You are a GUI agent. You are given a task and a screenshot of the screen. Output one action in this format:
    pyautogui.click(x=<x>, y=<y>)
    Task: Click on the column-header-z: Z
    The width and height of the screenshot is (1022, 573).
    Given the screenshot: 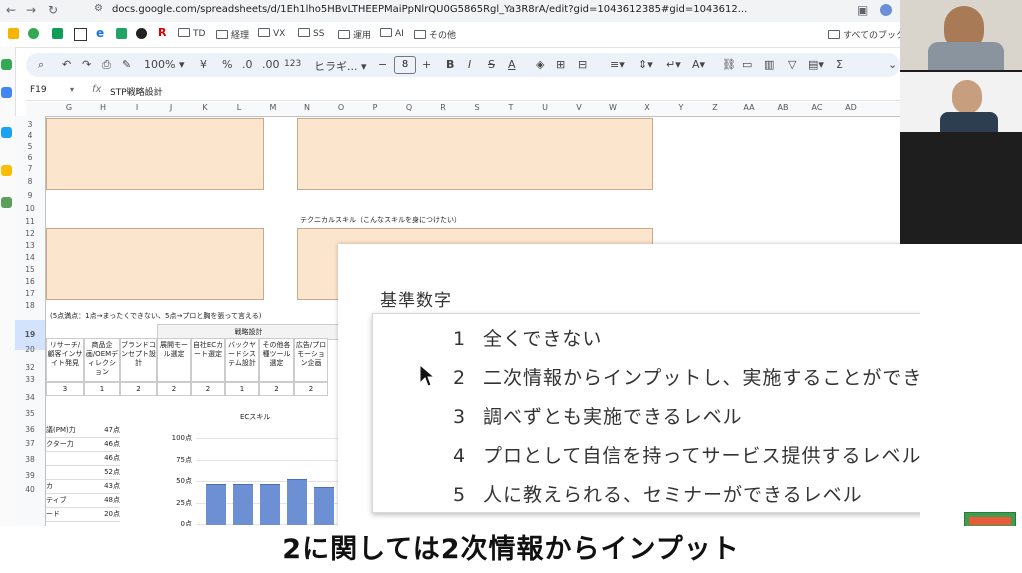 What is the action you would take?
    pyautogui.click(x=715, y=107)
    